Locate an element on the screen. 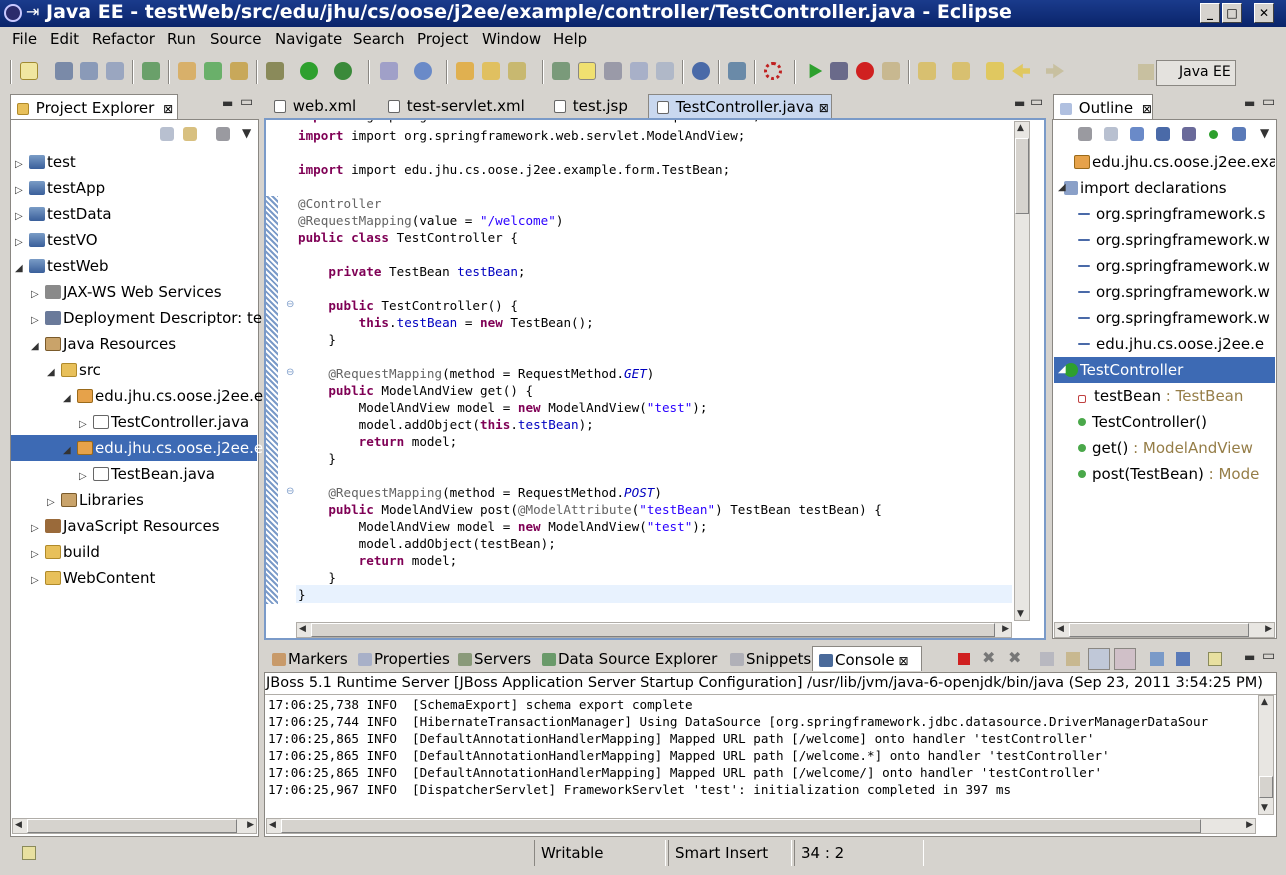  minimize-editor-icon: ▬ is located at coordinates (1019, 103).